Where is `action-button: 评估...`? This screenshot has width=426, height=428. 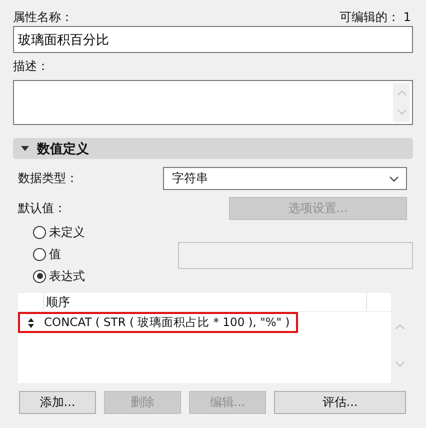
action-button: 评估... is located at coordinates (340, 402).